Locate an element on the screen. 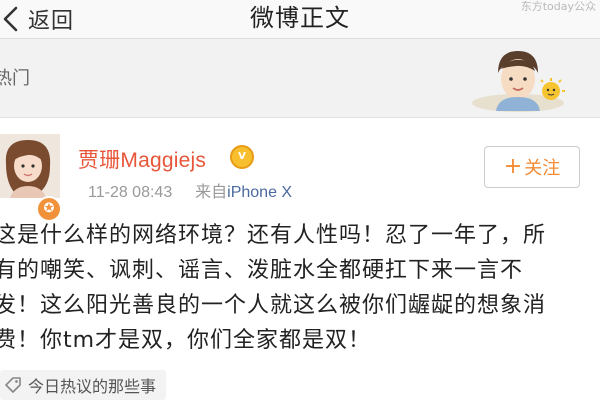 This screenshot has width=600, height=400. topic-tag-bar: 今日热议的那些事 is located at coordinates (300, 385).